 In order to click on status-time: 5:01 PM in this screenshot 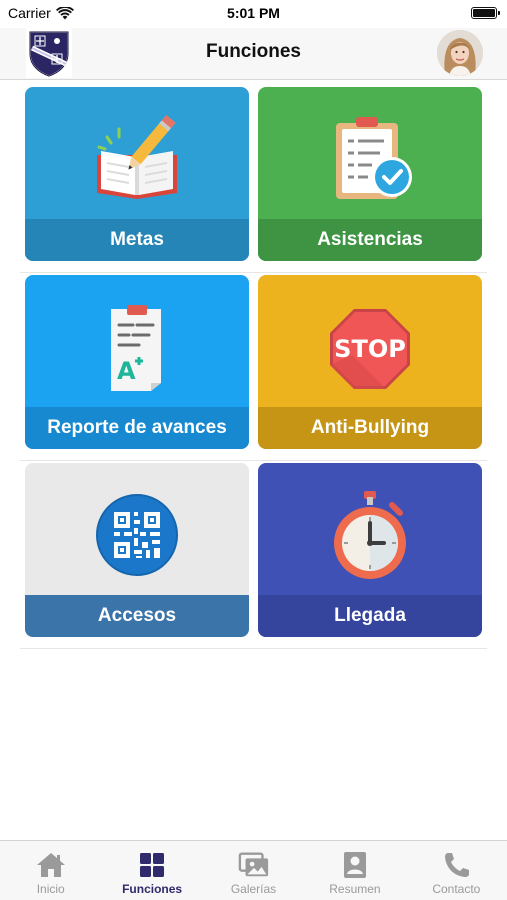, I will do `click(253, 13)`.